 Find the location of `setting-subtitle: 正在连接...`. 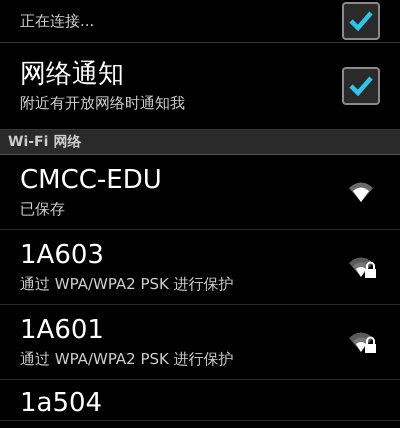

setting-subtitle: 正在连接... is located at coordinates (57, 21).